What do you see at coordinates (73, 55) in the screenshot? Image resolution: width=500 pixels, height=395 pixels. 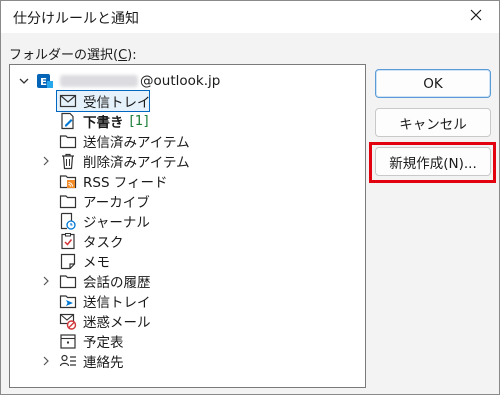 I see `folder-select-label: フォルダーの選択(C):` at bounding box center [73, 55].